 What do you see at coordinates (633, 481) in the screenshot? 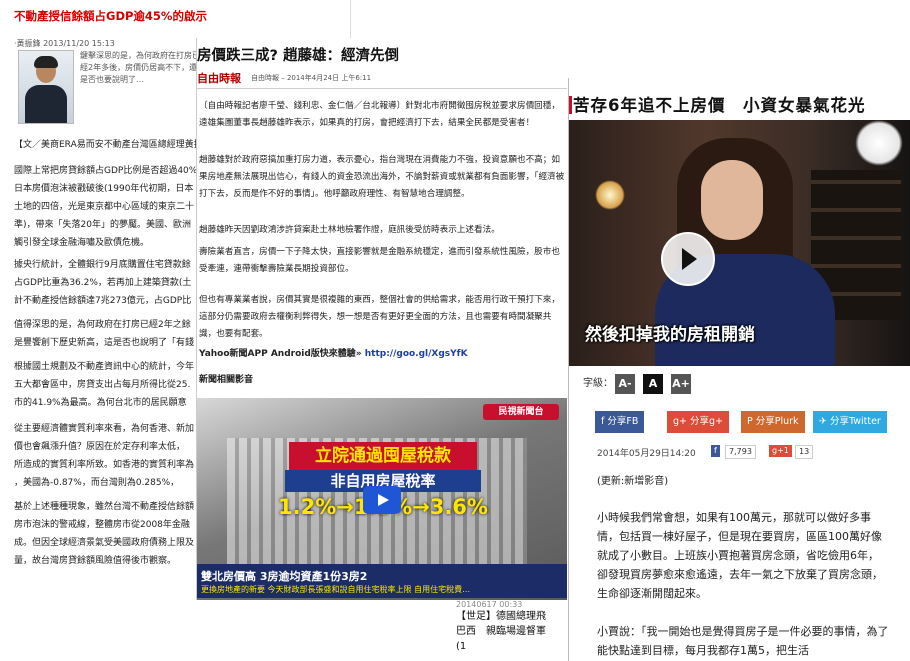
I see `update-note: (更新:新增影音)` at bounding box center [633, 481].